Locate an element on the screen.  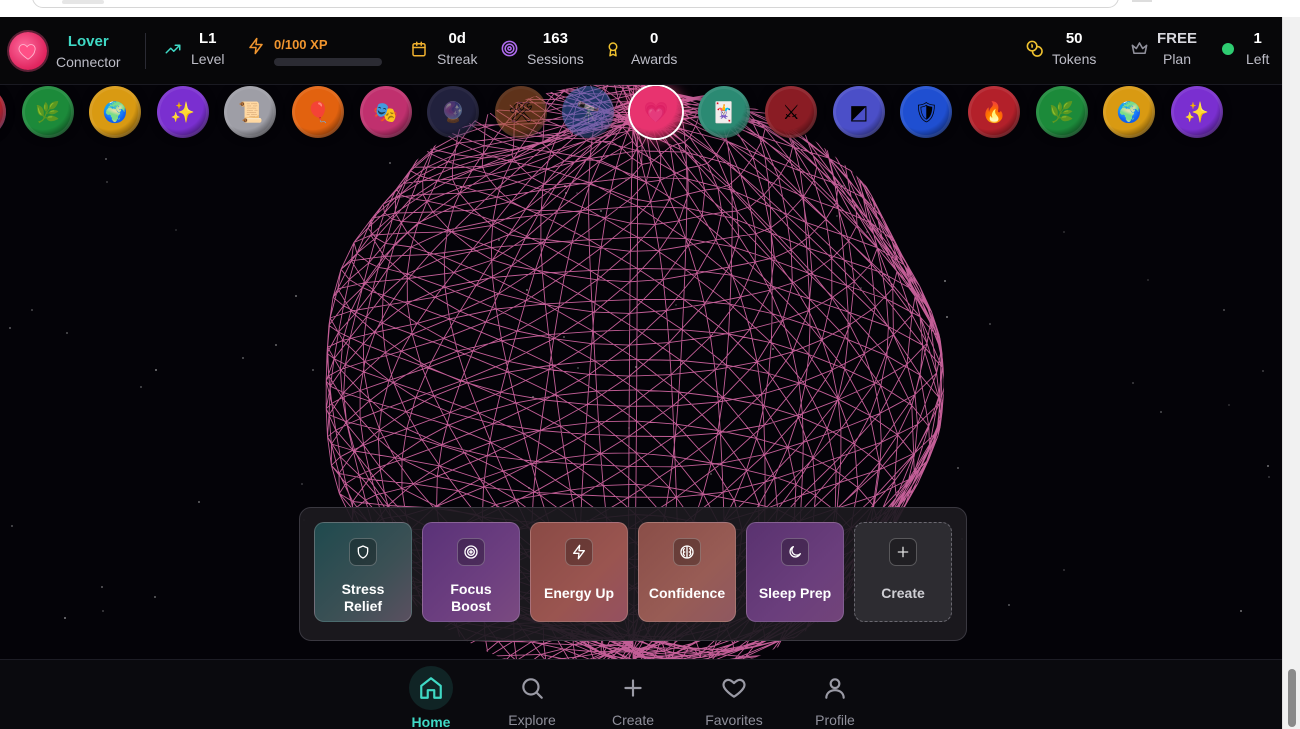
mode-confidence: Confidence is located at coordinates (687, 572).